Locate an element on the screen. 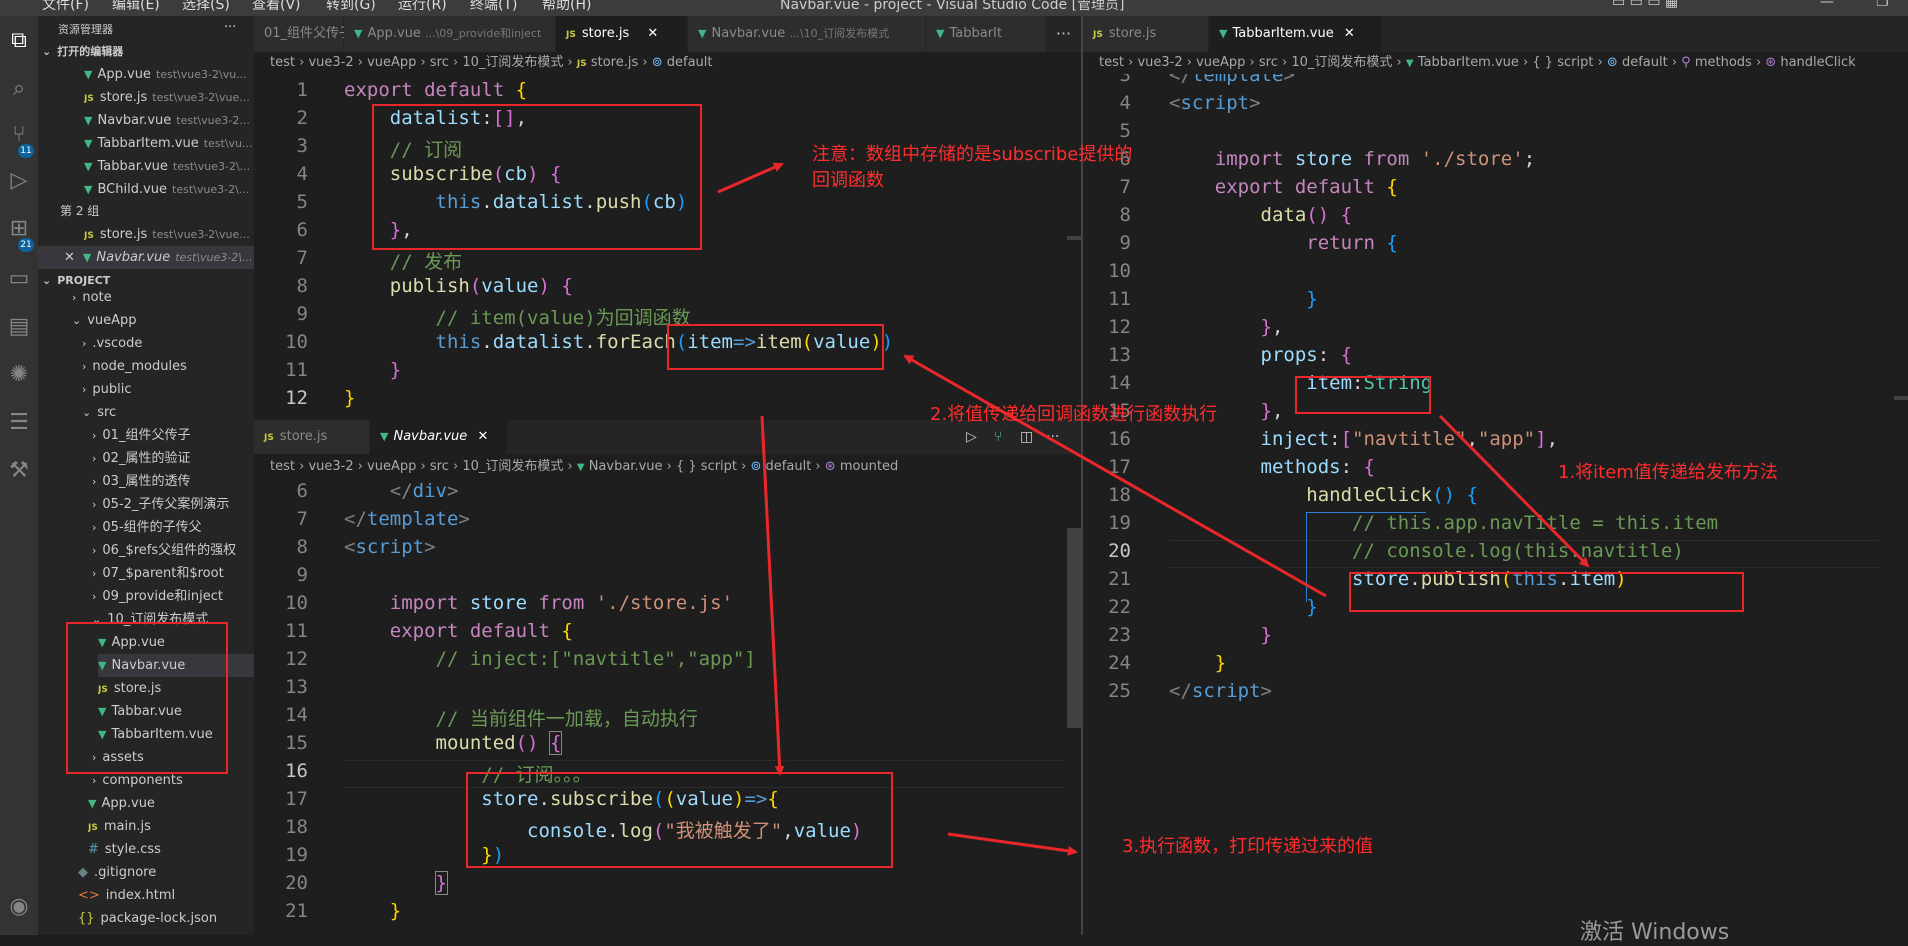 This screenshot has width=1908, height=946. annotation-note: 注意：数组中存储的是subscribe提供的 is located at coordinates (972, 154).